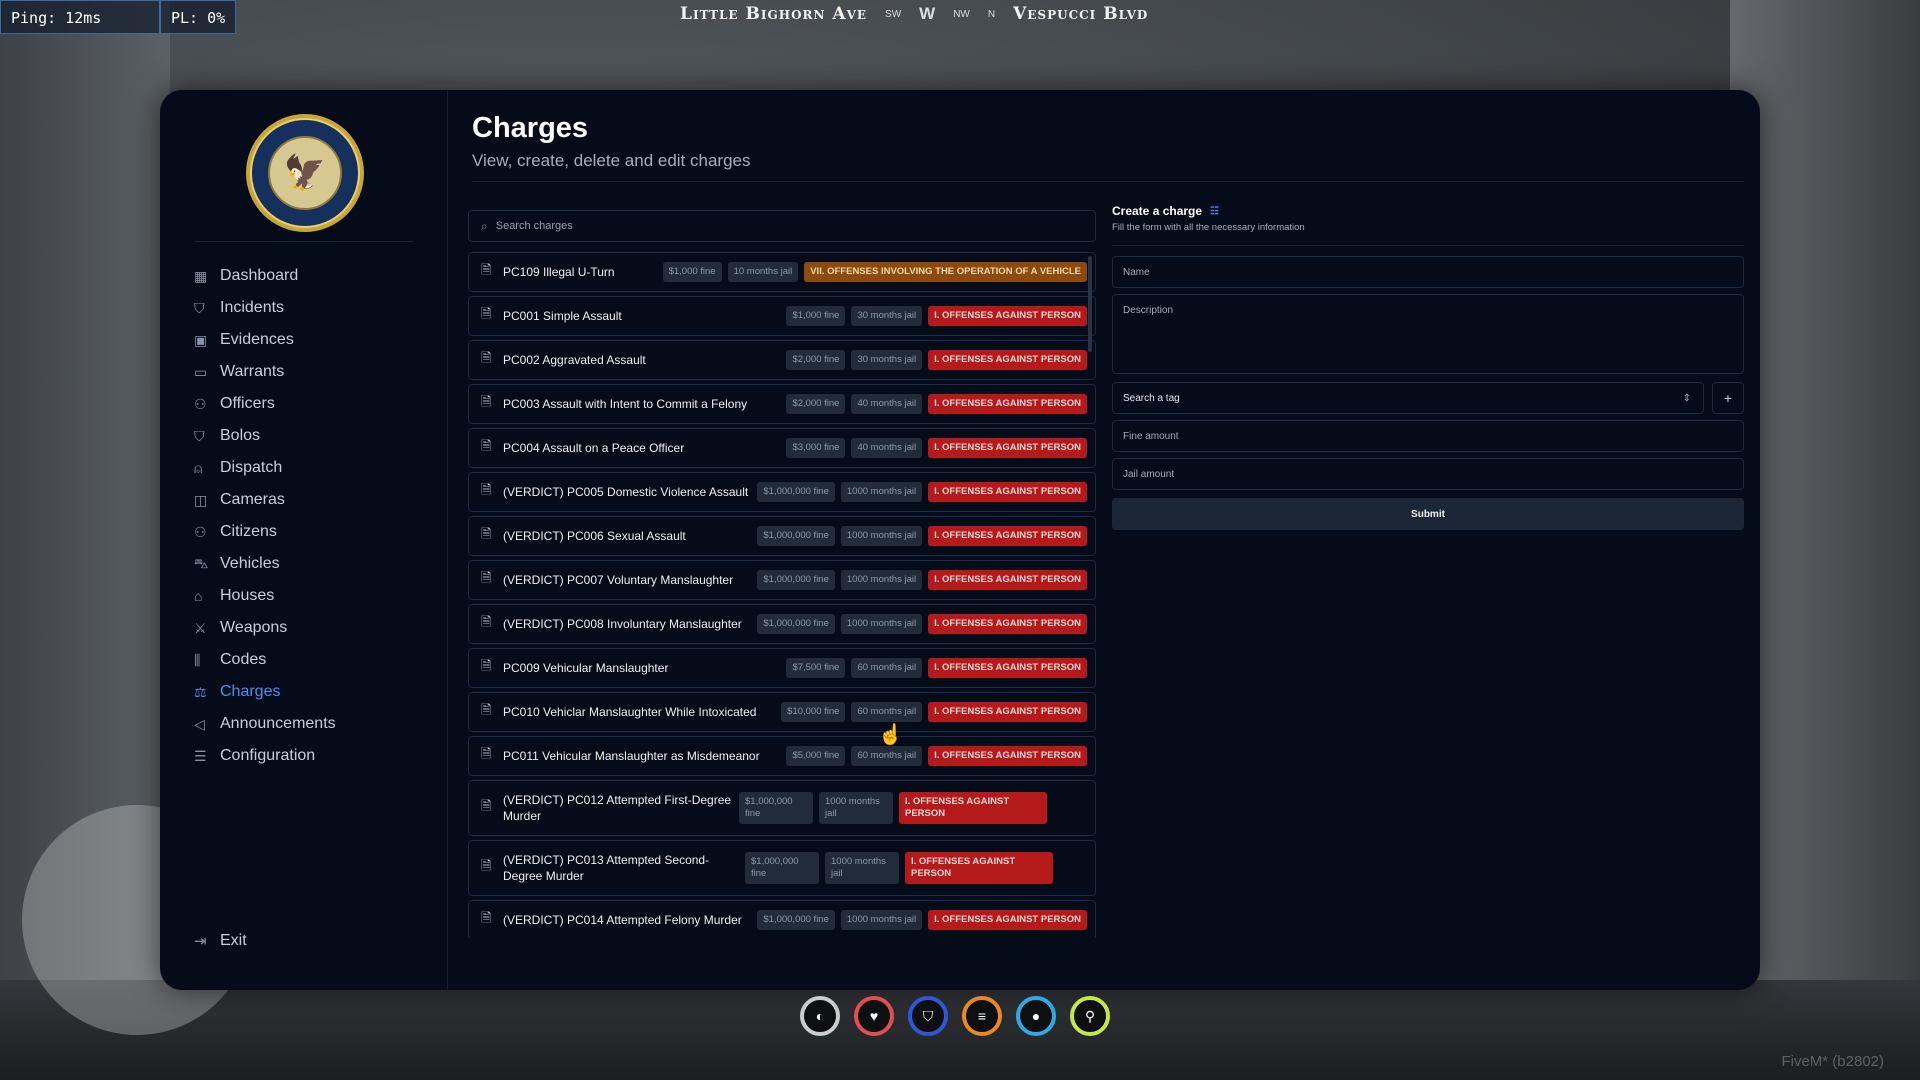 Image resolution: width=1920 pixels, height=1080 pixels. What do you see at coordinates (243, 659) in the screenshot?
I see `sidebar-item-label: Codes` at bounding box center [243, 659].